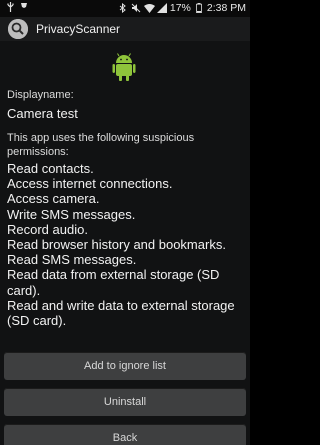 The height and width of the screenshot is (445, 320). I want to click on back-button: Back, so click(125, 434).